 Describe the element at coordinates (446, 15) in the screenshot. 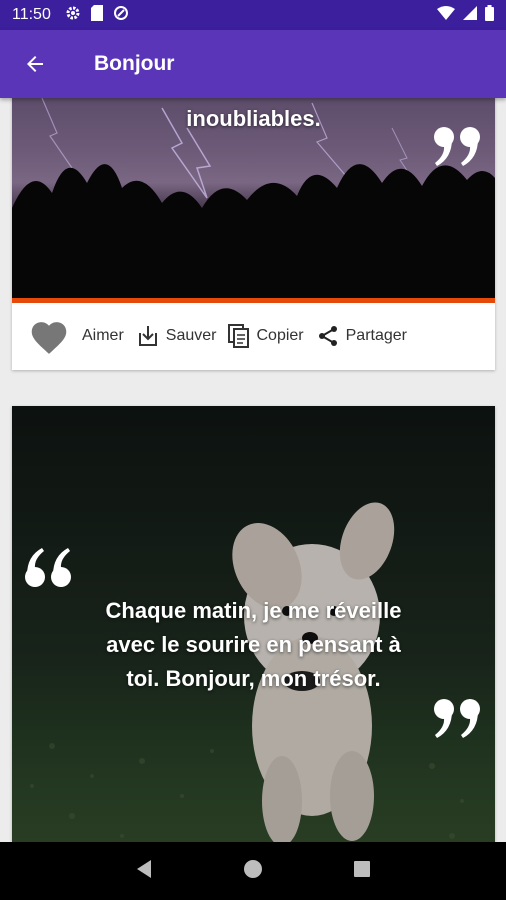

I see `wifi-icon` at that location.